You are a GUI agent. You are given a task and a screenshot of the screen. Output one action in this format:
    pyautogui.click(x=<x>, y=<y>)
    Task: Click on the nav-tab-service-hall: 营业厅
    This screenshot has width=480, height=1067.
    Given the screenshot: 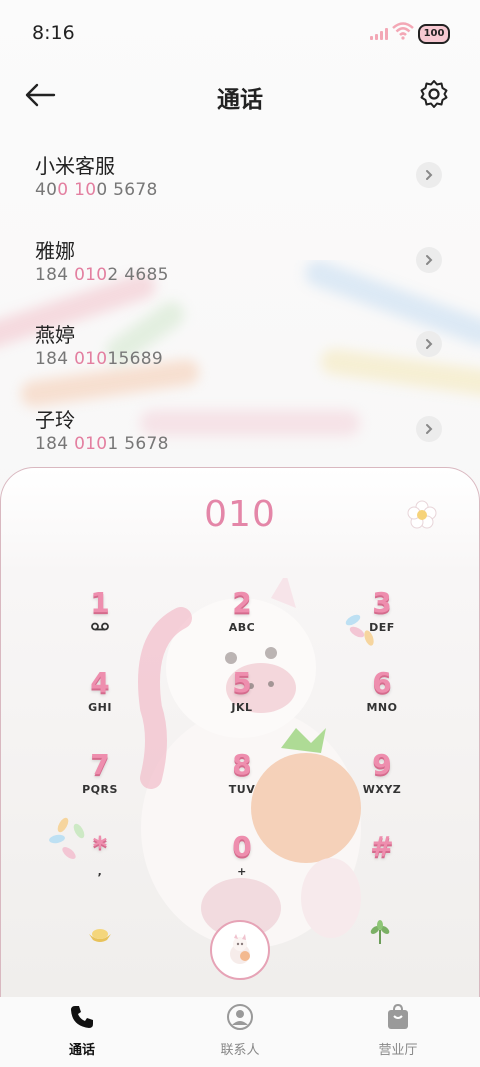 What is the action you would take?
    pyautogui.click(x=398, y=1030)
    